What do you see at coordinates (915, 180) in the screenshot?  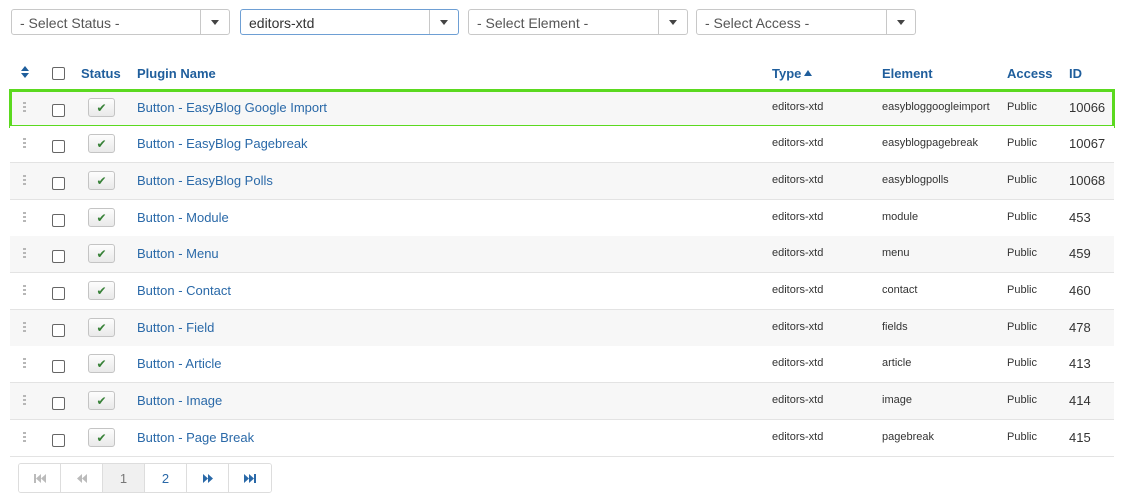 I see `plugin-element: easyblogpolls` at bounding box center [915, 180].